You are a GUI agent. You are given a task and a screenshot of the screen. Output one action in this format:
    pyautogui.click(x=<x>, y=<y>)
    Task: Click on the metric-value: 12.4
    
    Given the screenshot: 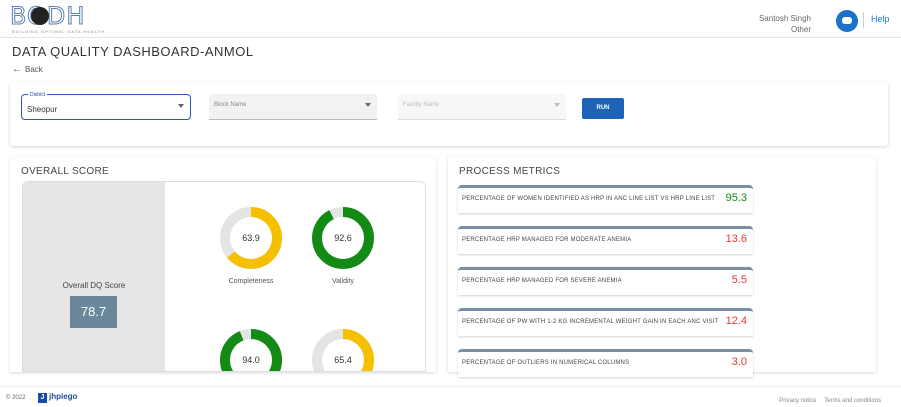 What is the action you would take?
    pyautogui.click(x=736, y=321)
    